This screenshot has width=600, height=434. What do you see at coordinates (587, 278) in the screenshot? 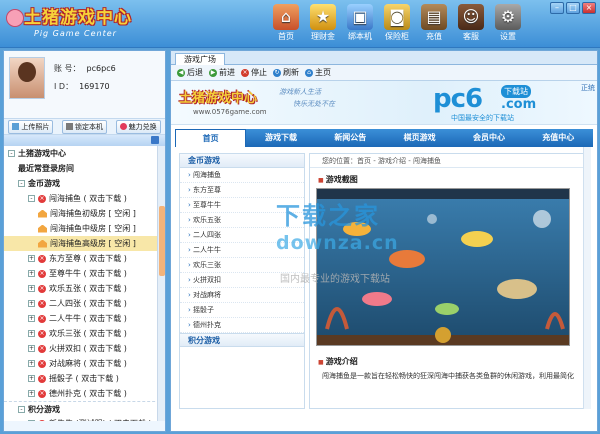
I see `page-scrollbar` at bounding box center [587, 278].